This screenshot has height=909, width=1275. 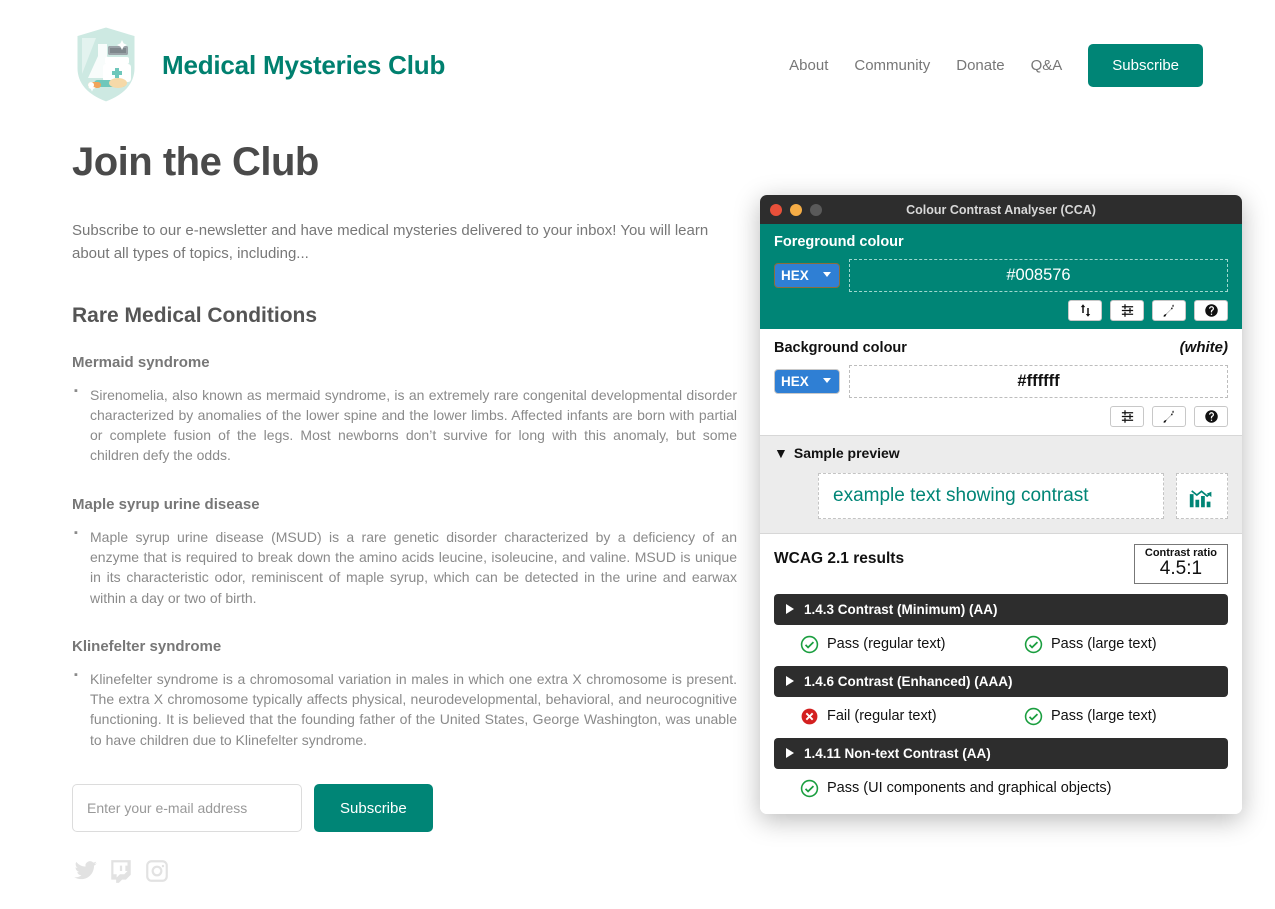 What do you see at coordinates (1001, 453) in the screenshot?
I see `sample-preview-disclosure: ▼ Sample preview` at bounding box center [1001, 453].